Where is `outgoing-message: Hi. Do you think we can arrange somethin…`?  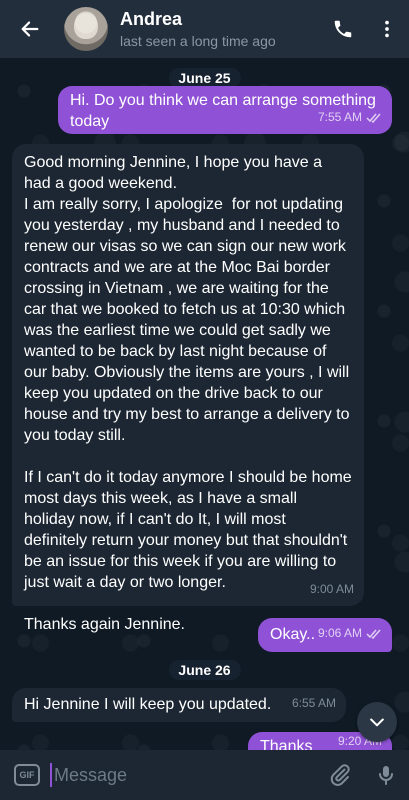
outgoing-message: Hi. Do you think we can arrange somethin… is located at coordinates (225, 110).